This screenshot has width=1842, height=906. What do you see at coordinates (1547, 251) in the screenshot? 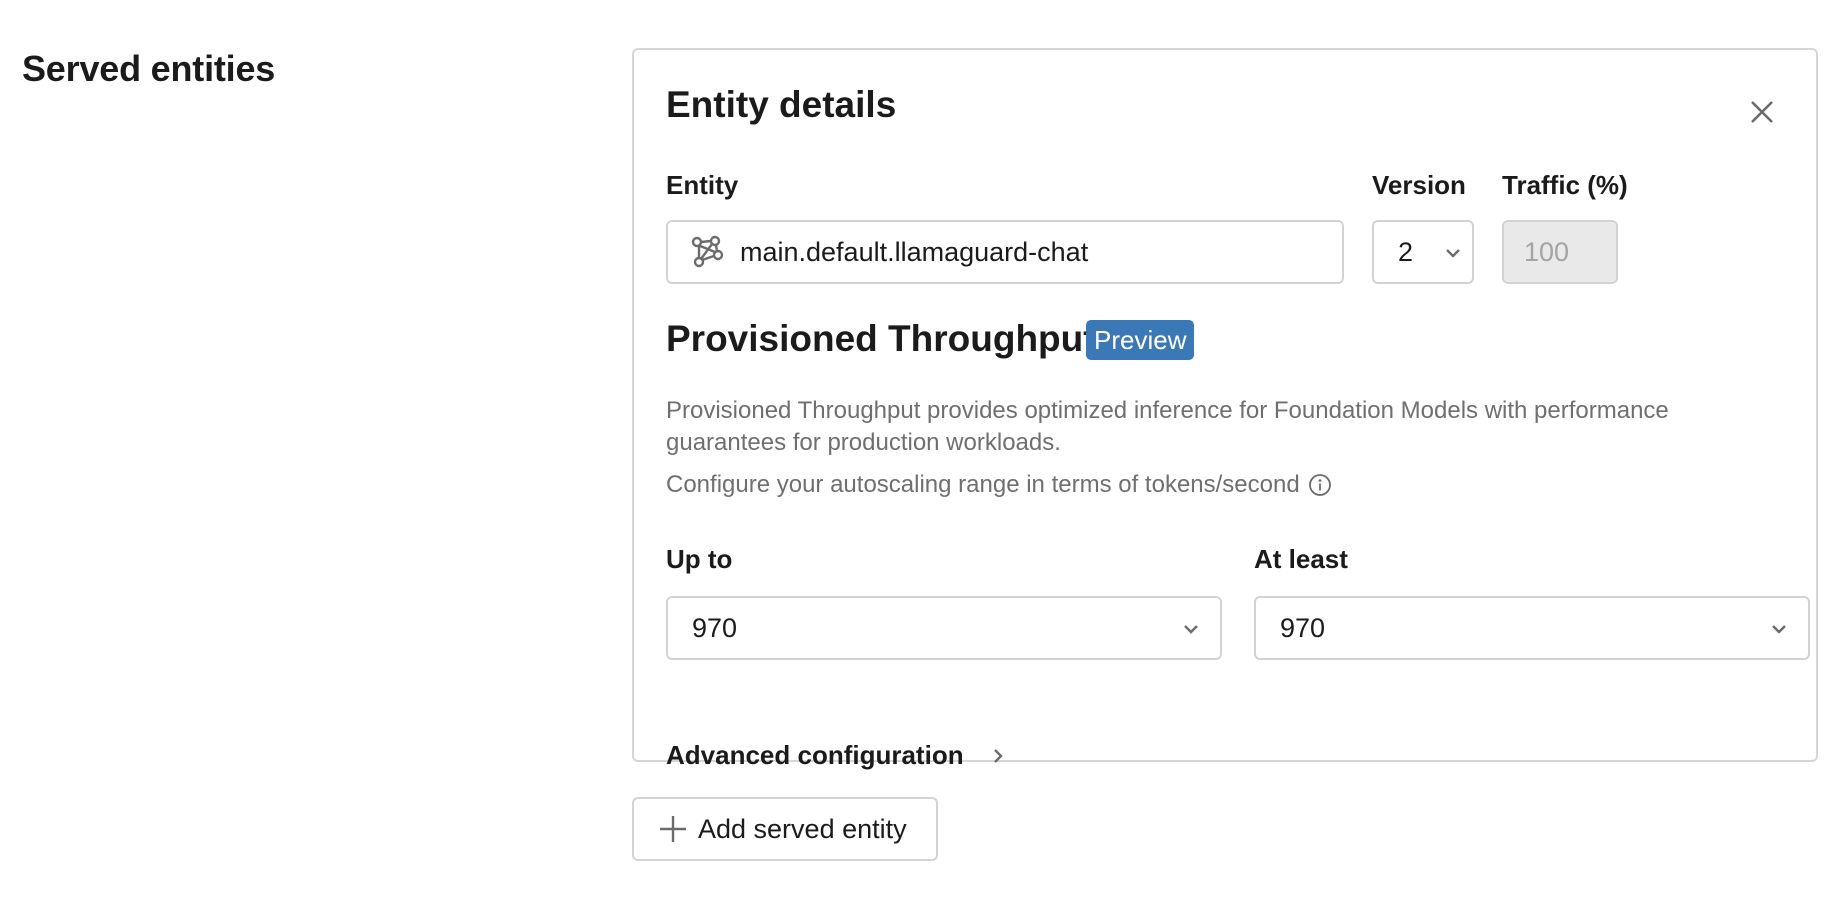
I see `traffic-value: 100` at bounding box center [1547, 251].